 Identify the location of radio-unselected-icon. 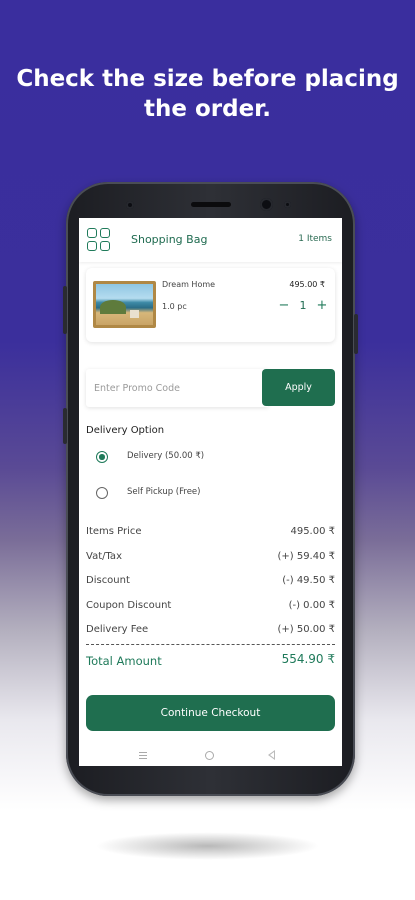
(102, 493).